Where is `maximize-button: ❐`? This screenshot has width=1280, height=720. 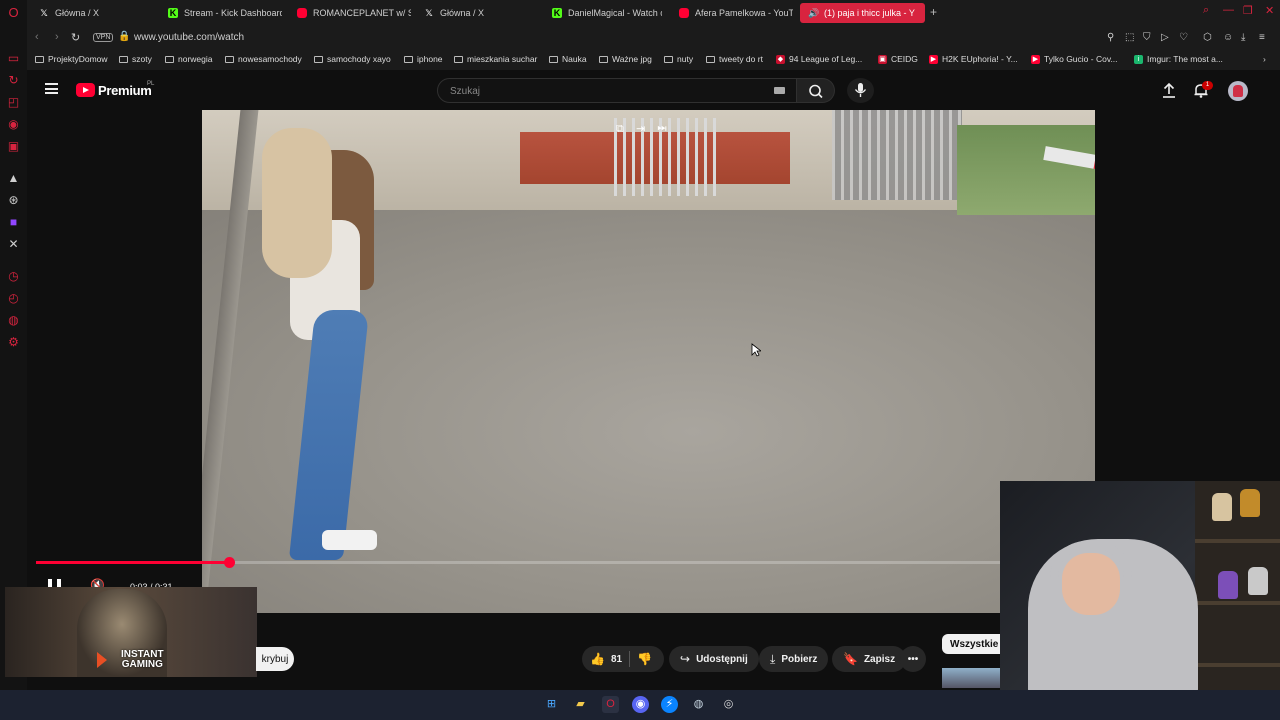 maximize-button: ❐ is located at coordinates (1248, 10).